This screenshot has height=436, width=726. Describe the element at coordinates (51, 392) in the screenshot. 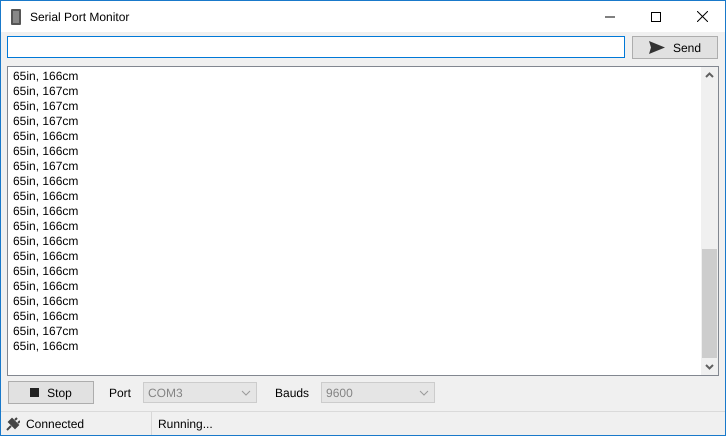

I see `stop-button: Stop` at that location.